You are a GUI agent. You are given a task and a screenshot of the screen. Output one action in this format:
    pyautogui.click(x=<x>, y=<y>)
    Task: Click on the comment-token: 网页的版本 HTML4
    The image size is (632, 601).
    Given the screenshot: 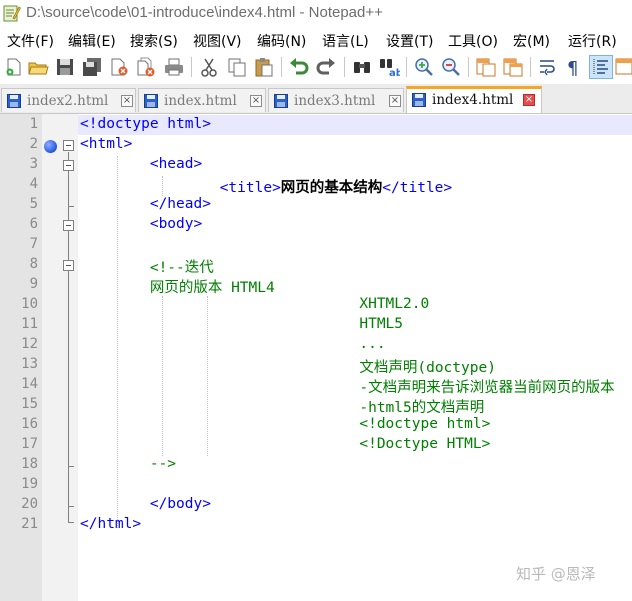 What is the action you would take?
    pyautogui.click(x=177, y=288)
    